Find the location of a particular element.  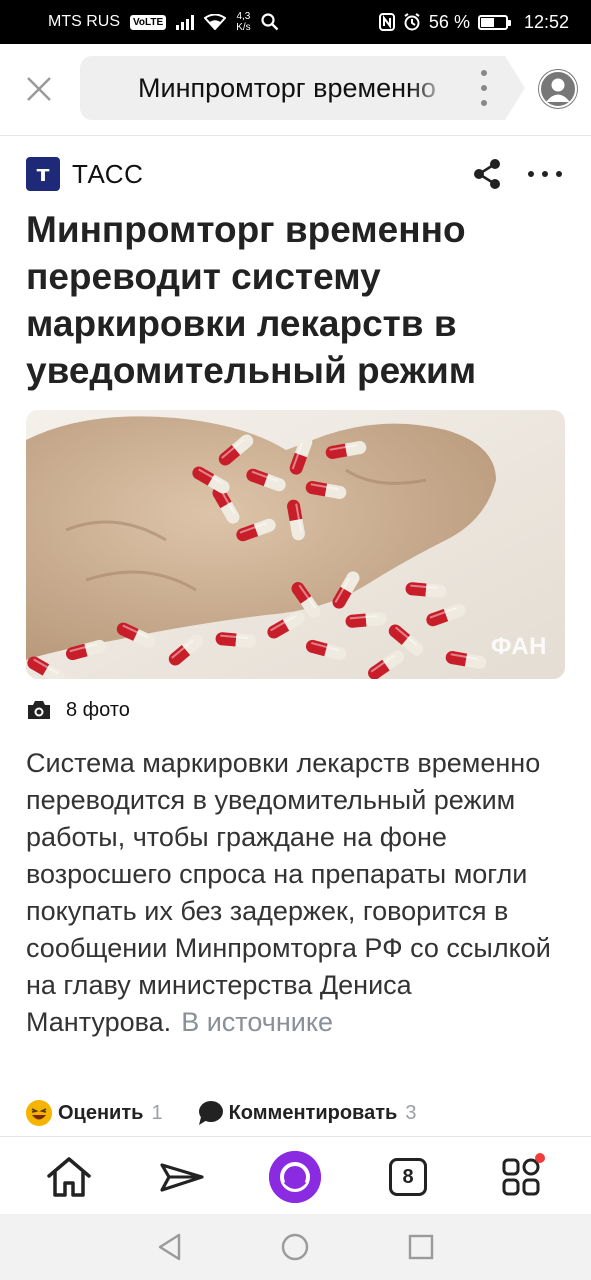

back-button is located at coordinates (170, 1247).